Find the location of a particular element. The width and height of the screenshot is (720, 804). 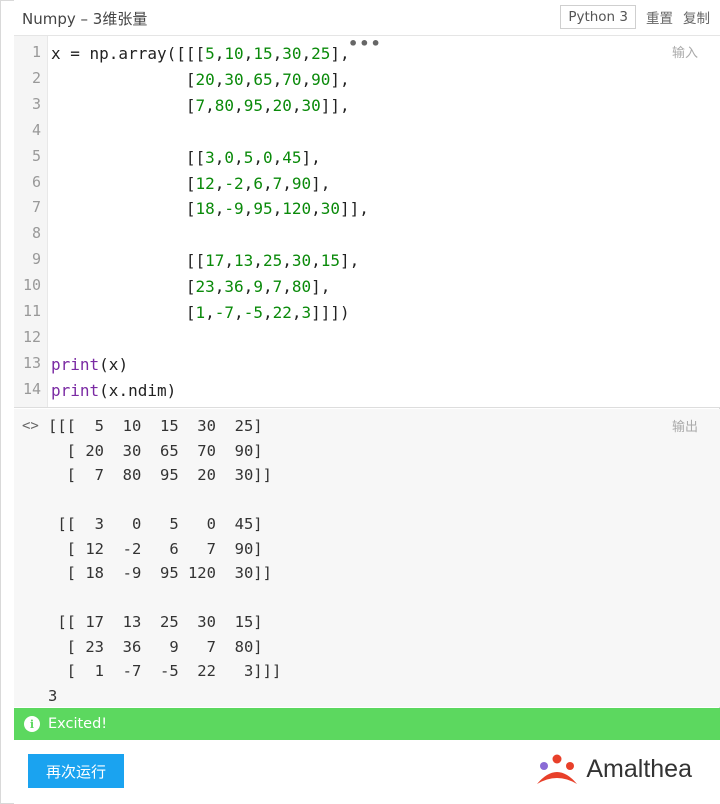

code-line: [1,-7,-5,22,3]]]) is located at coordinates (200, 313).